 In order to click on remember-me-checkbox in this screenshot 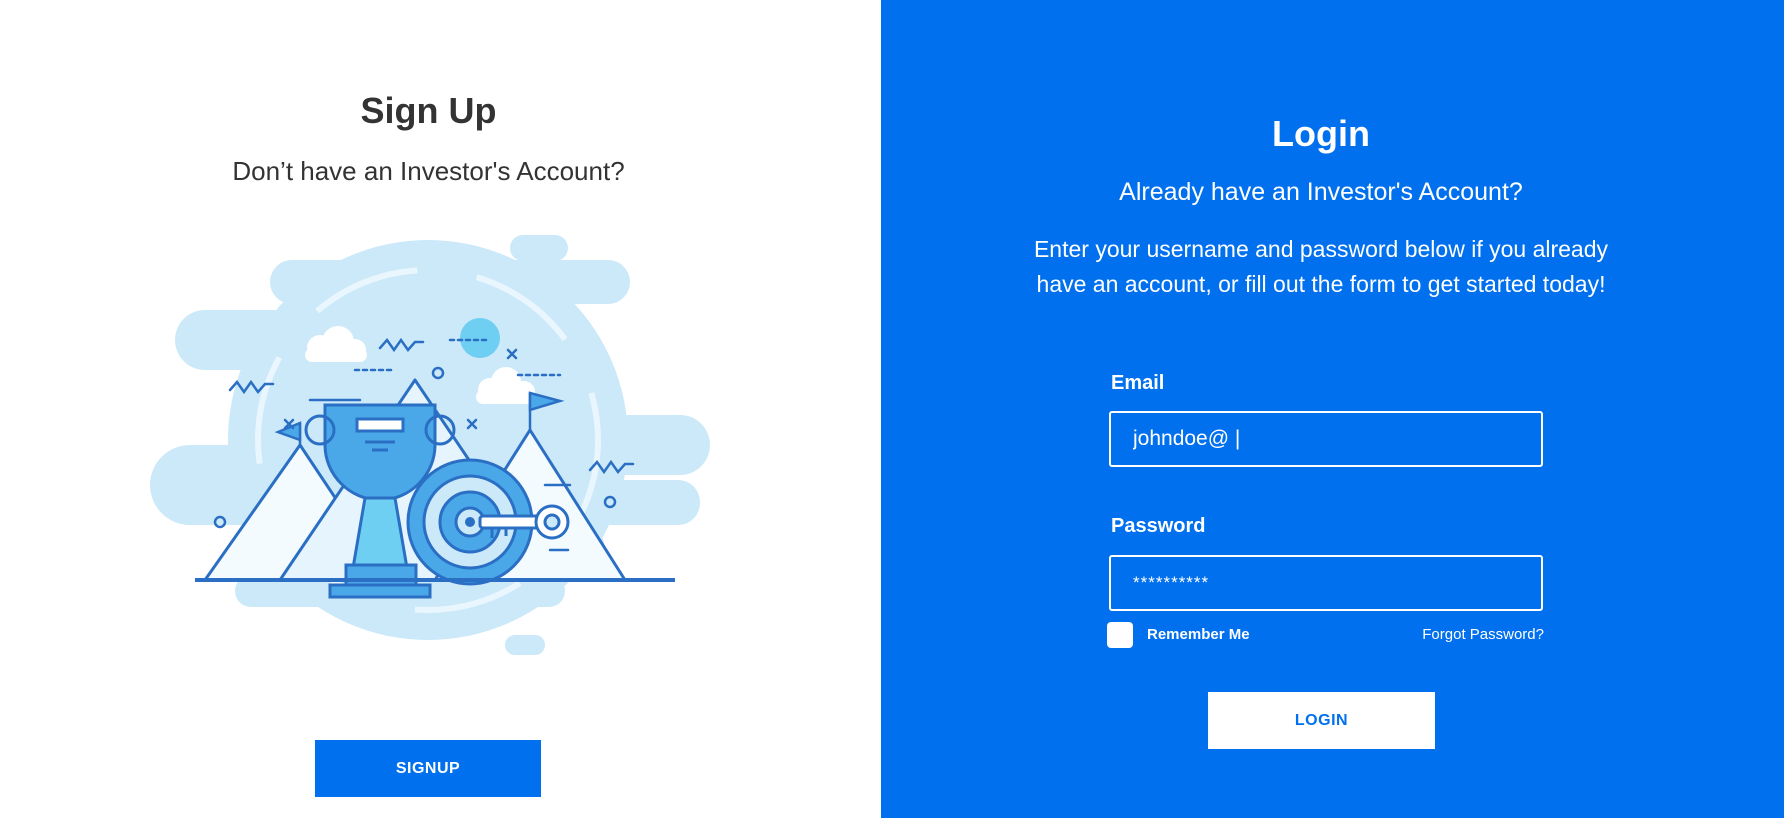, I will do `click(1120, 635)`.